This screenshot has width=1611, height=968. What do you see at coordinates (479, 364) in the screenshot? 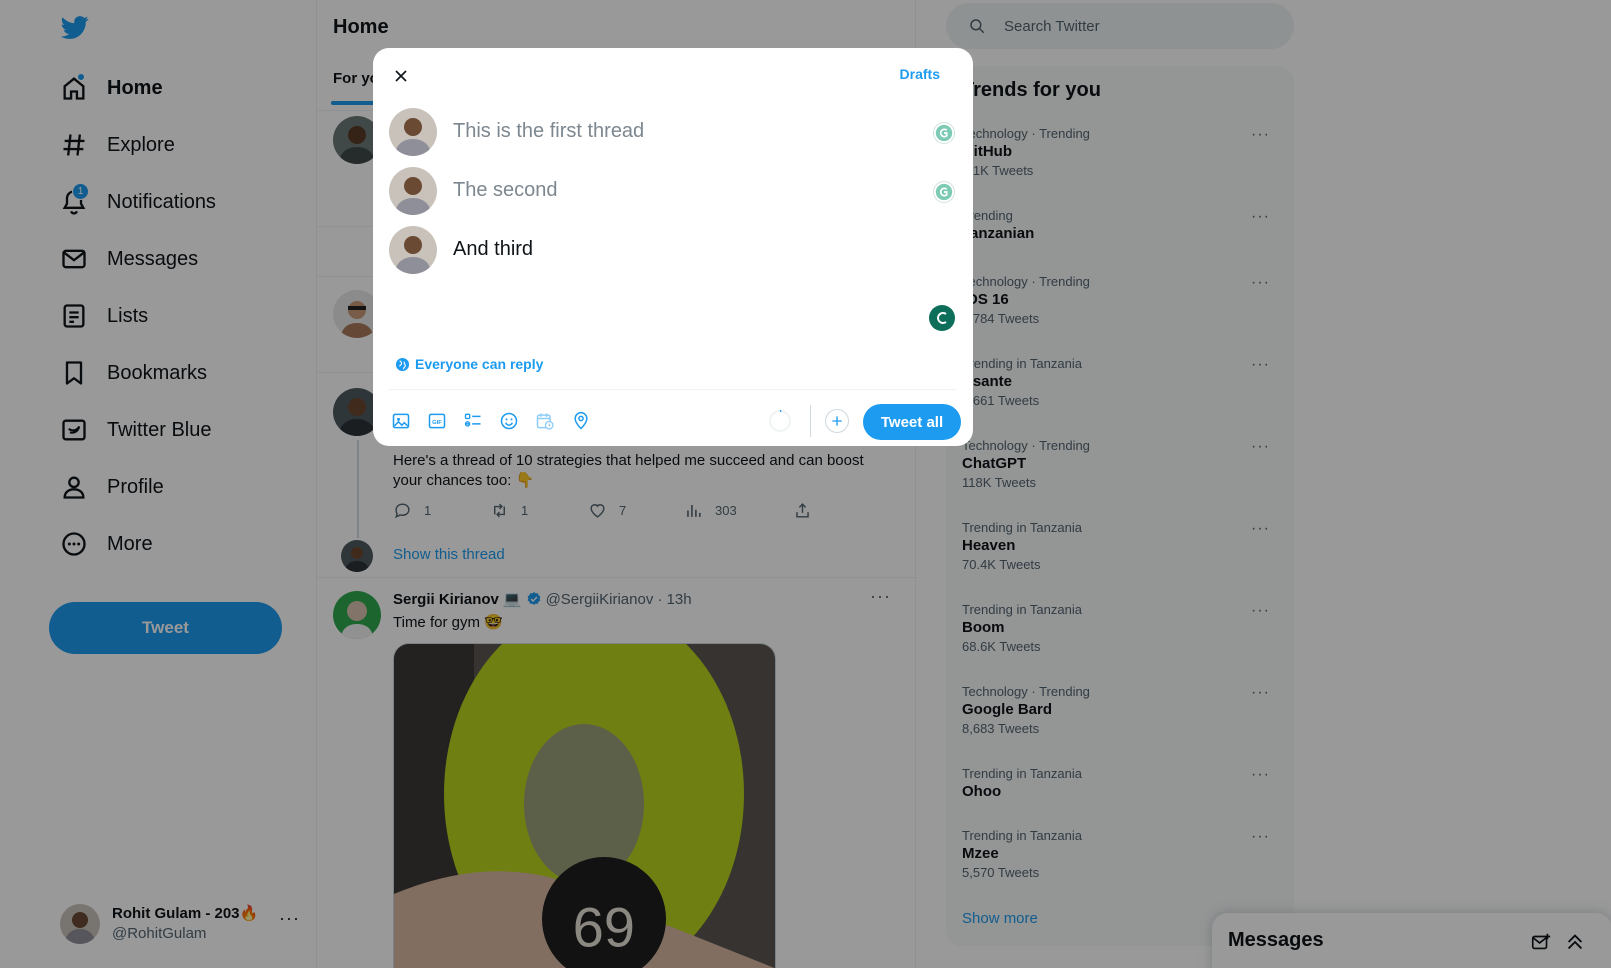
I see `reply-permission-label: Everyone can reply` at bounding box center [479, 364].